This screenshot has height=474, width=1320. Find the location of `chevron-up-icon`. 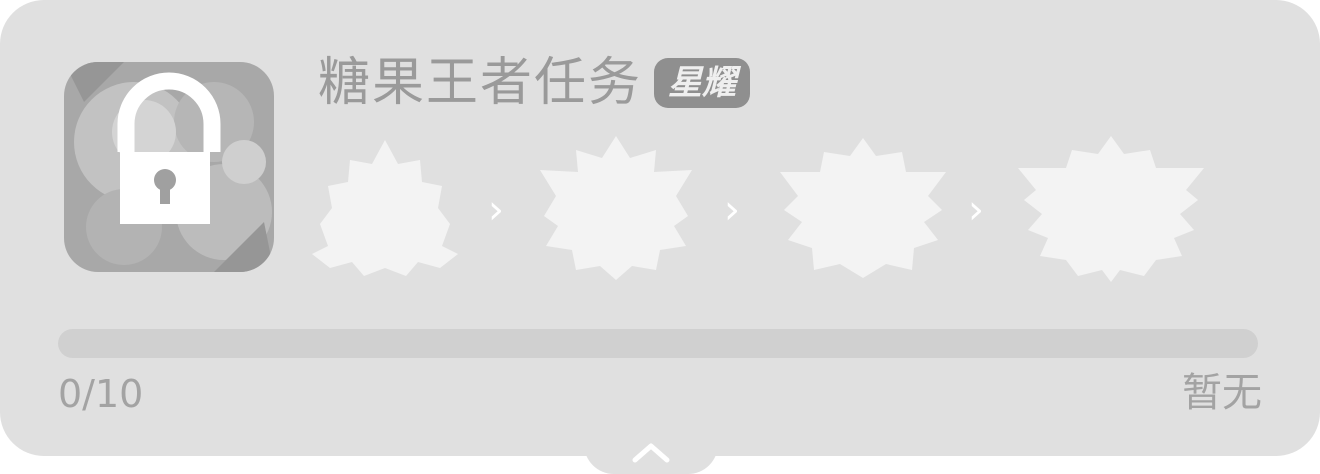

chevron-up-icon is located at coordinates (651, 453).